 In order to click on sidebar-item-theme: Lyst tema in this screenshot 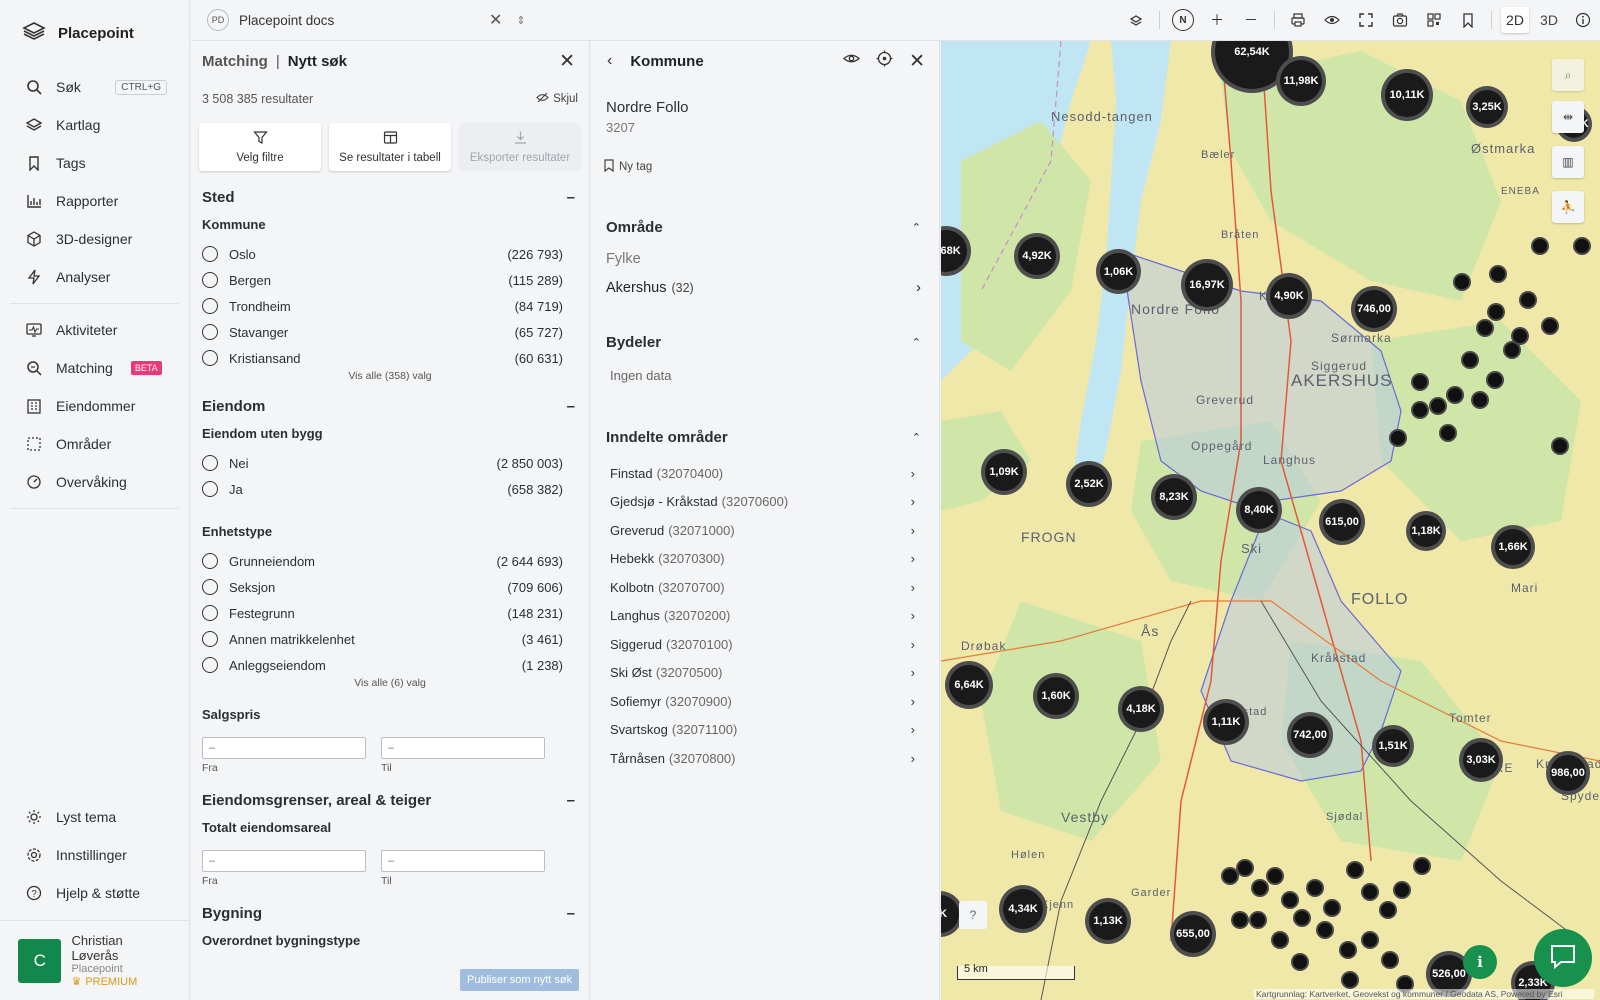, I will do `click(95, 817)`.